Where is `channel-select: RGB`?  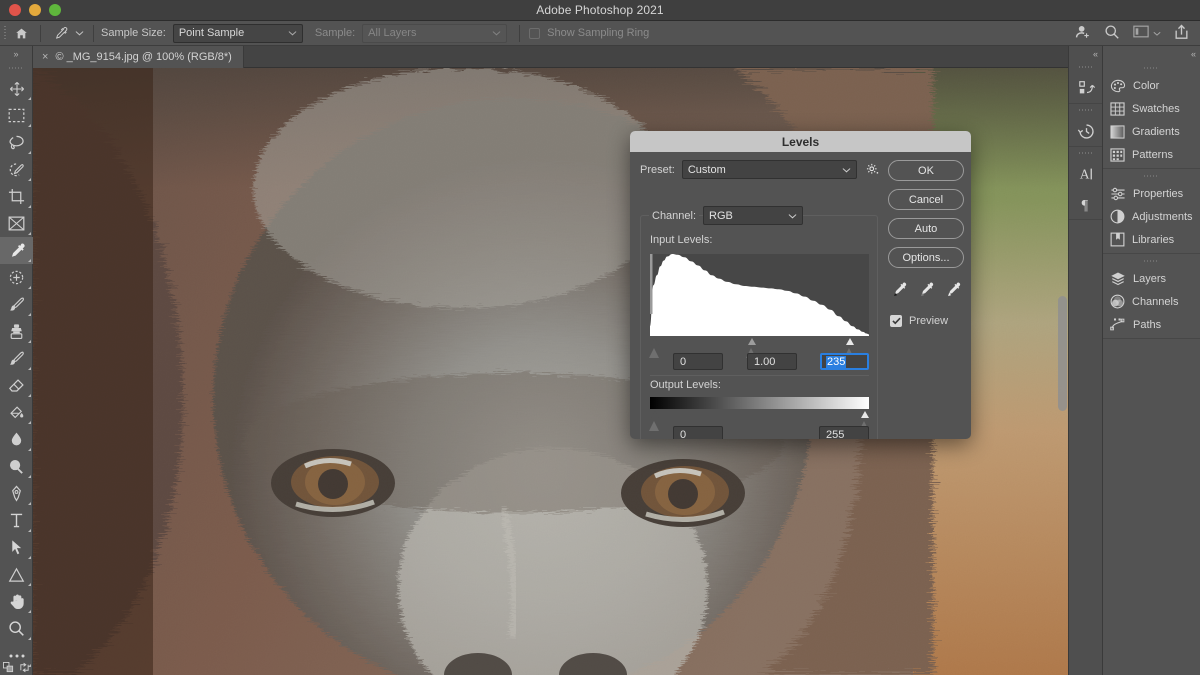
channel-select: RGB is located at coordinates (753, 215).